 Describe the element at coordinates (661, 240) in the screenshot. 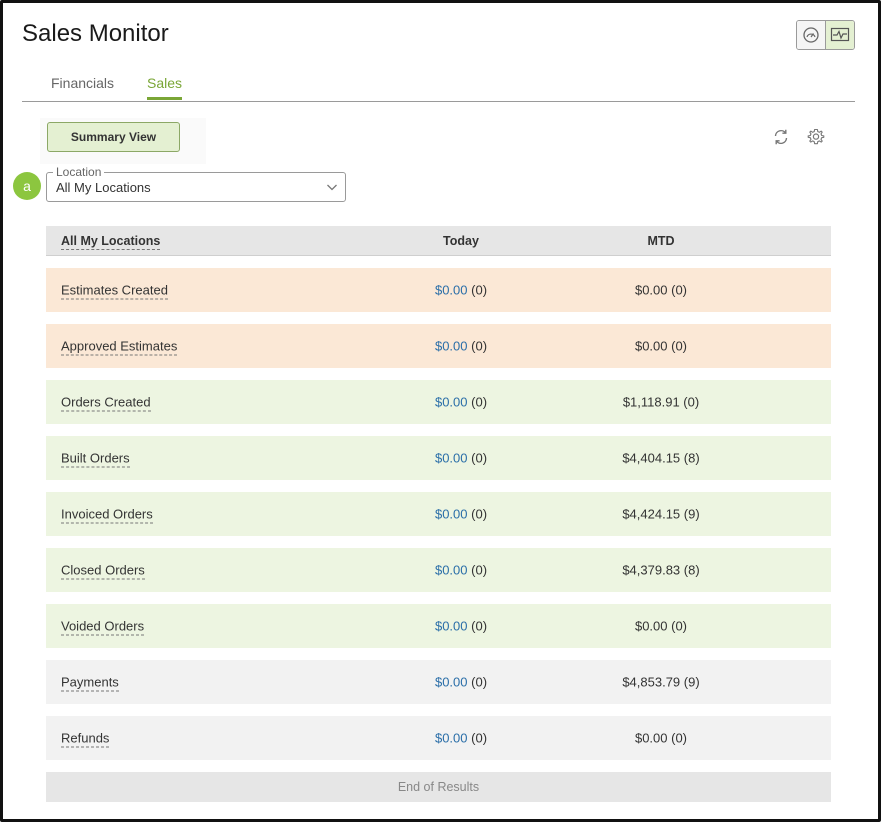

I see `header-mtd: MTD` at that location.